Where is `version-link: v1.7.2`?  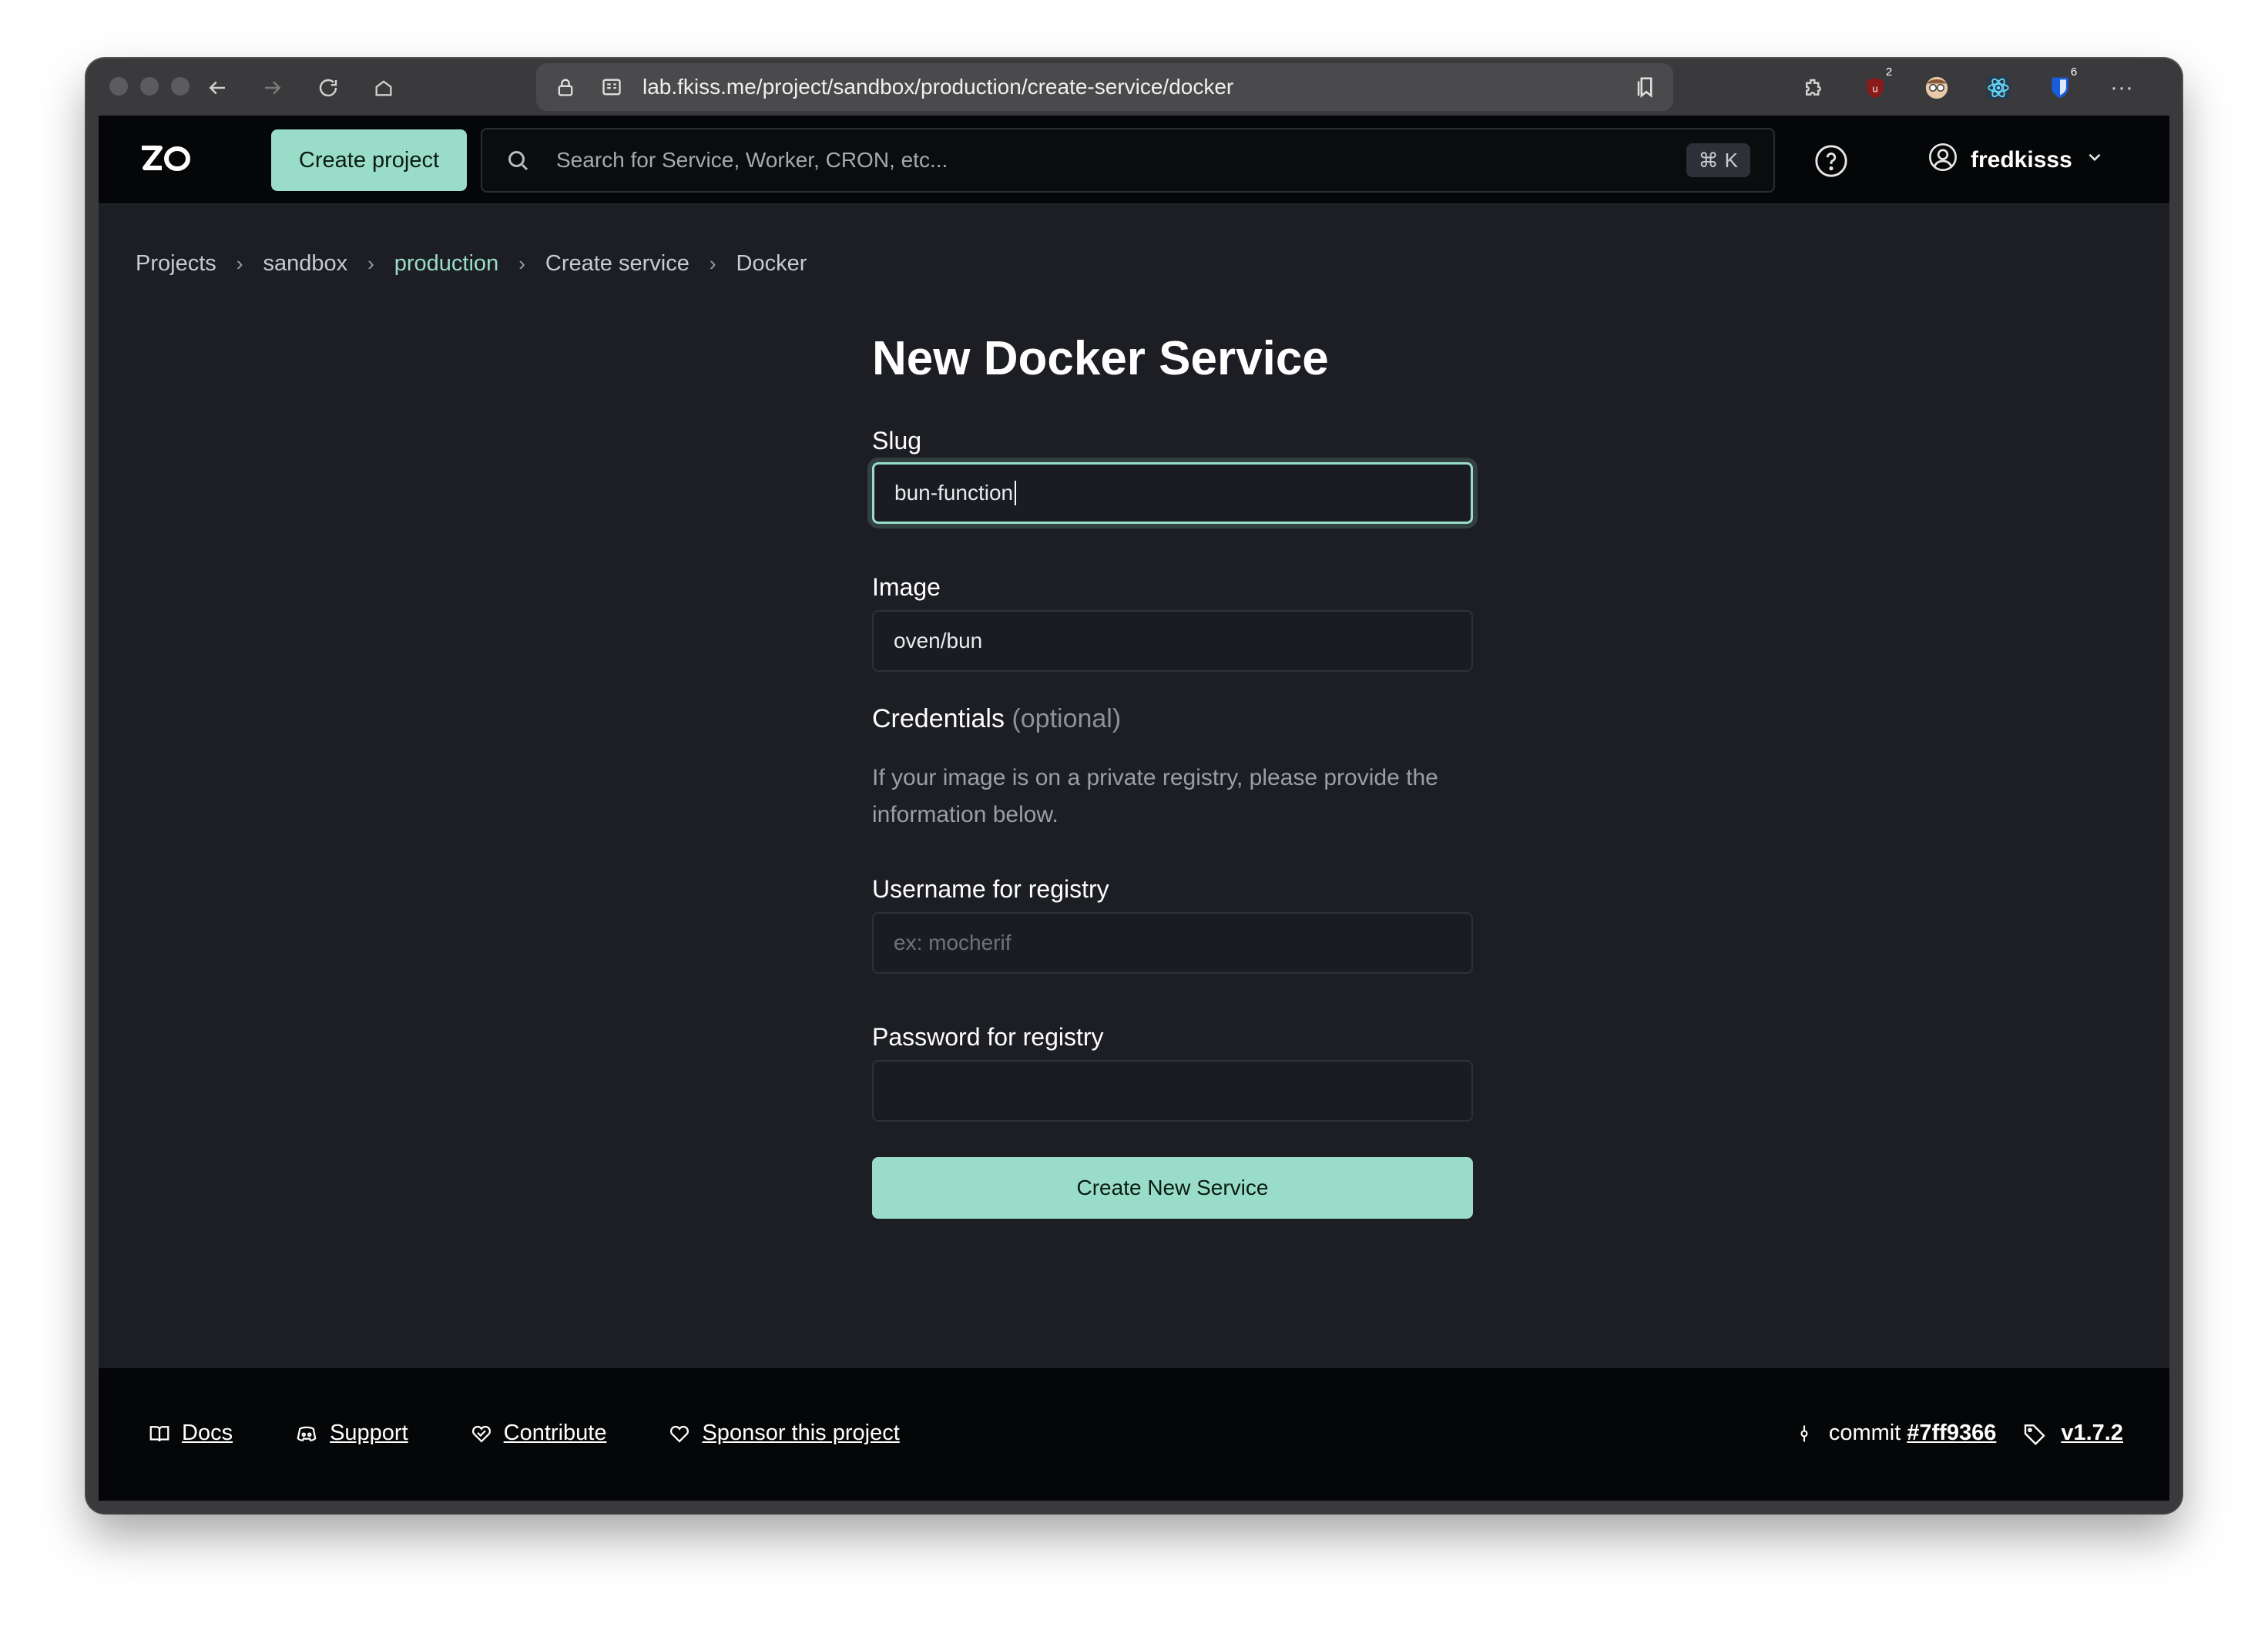 version-link: v1.7.2 is located at coordinates (2092, 1433).